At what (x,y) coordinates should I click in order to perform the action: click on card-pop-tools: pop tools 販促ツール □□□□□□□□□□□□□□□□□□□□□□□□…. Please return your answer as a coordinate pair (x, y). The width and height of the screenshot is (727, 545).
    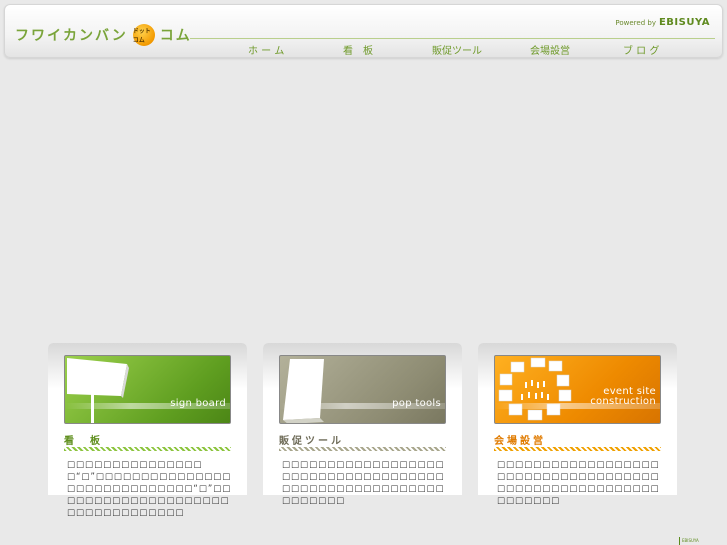
    Looking at the image, I should click on (362, 424).